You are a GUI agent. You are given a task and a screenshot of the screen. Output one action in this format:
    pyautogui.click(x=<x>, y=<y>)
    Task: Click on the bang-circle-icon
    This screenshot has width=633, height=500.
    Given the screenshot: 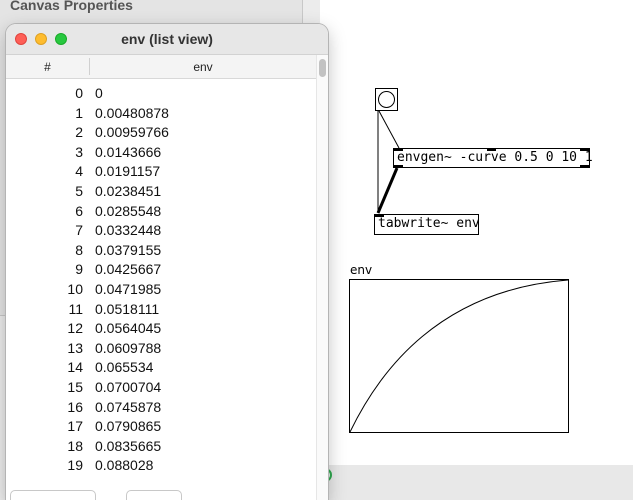 What is the action you would take?
    pyautogui.click(x=386, y=99)
    